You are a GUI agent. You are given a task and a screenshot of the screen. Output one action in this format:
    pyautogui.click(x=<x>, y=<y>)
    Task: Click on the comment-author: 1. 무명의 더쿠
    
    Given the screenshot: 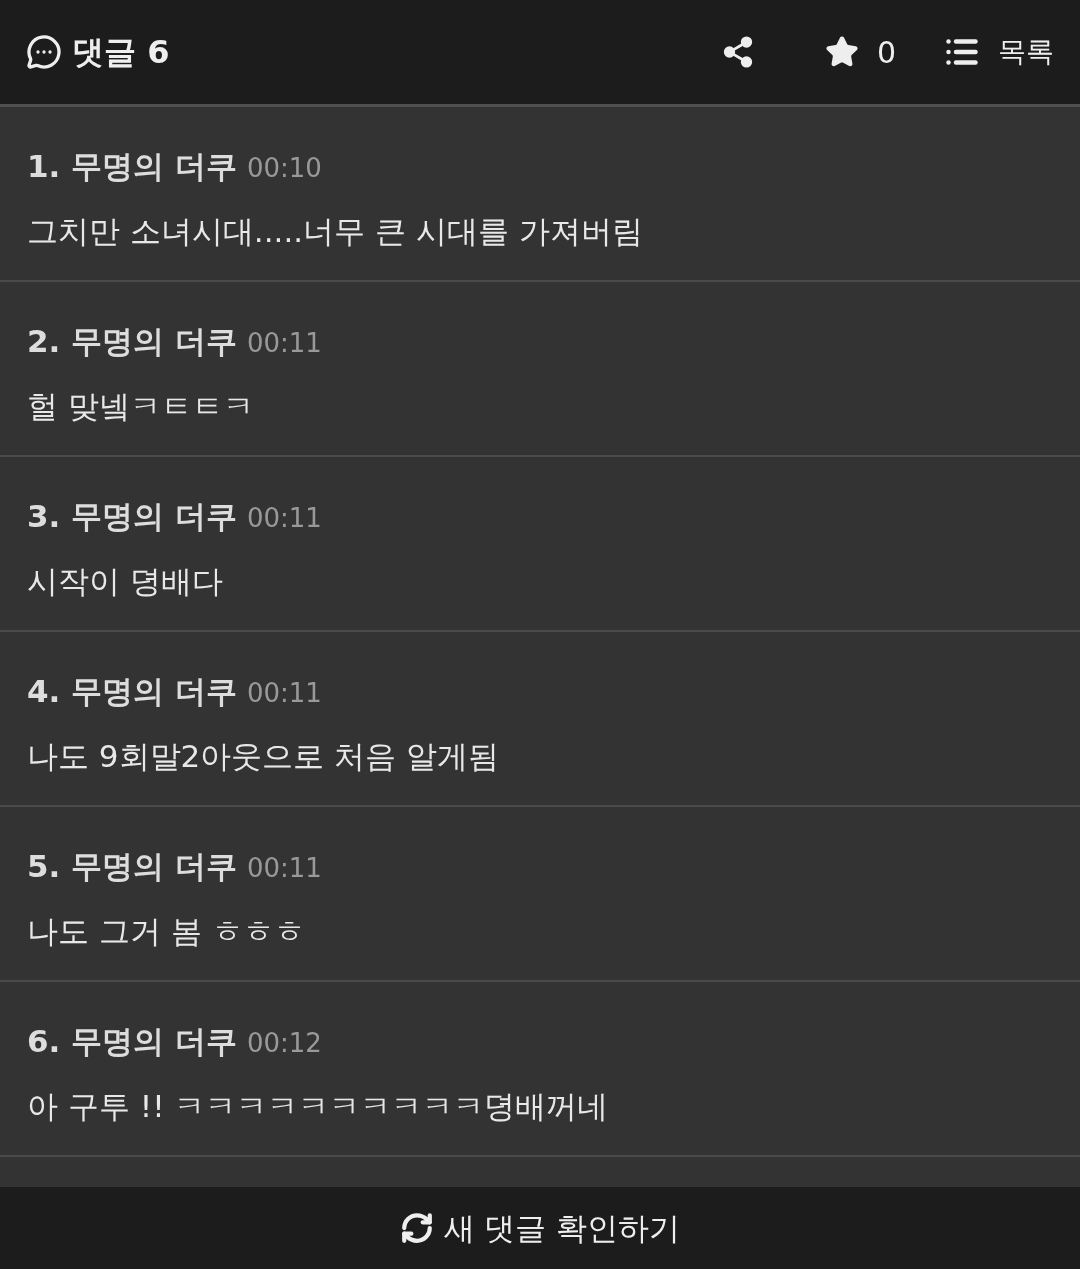 What is the action you would take?
    pyautogui.click(x=132, y=166)
    